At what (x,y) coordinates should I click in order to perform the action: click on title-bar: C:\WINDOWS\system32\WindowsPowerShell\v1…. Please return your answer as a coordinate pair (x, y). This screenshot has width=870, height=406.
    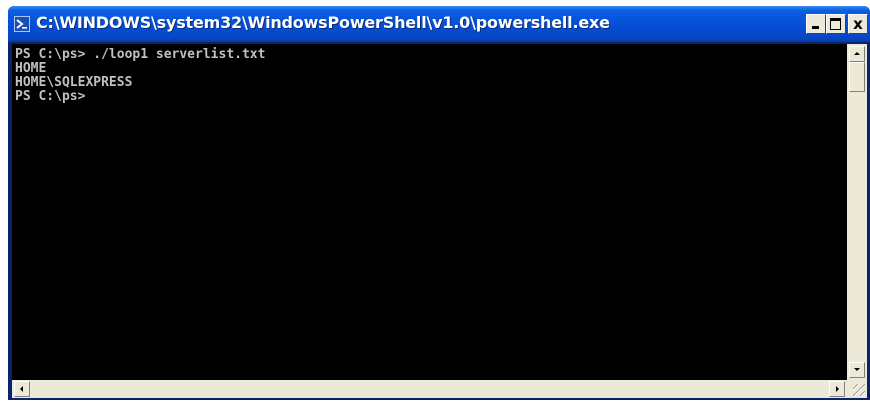
    Looking at the image, I should click on (439, 24).